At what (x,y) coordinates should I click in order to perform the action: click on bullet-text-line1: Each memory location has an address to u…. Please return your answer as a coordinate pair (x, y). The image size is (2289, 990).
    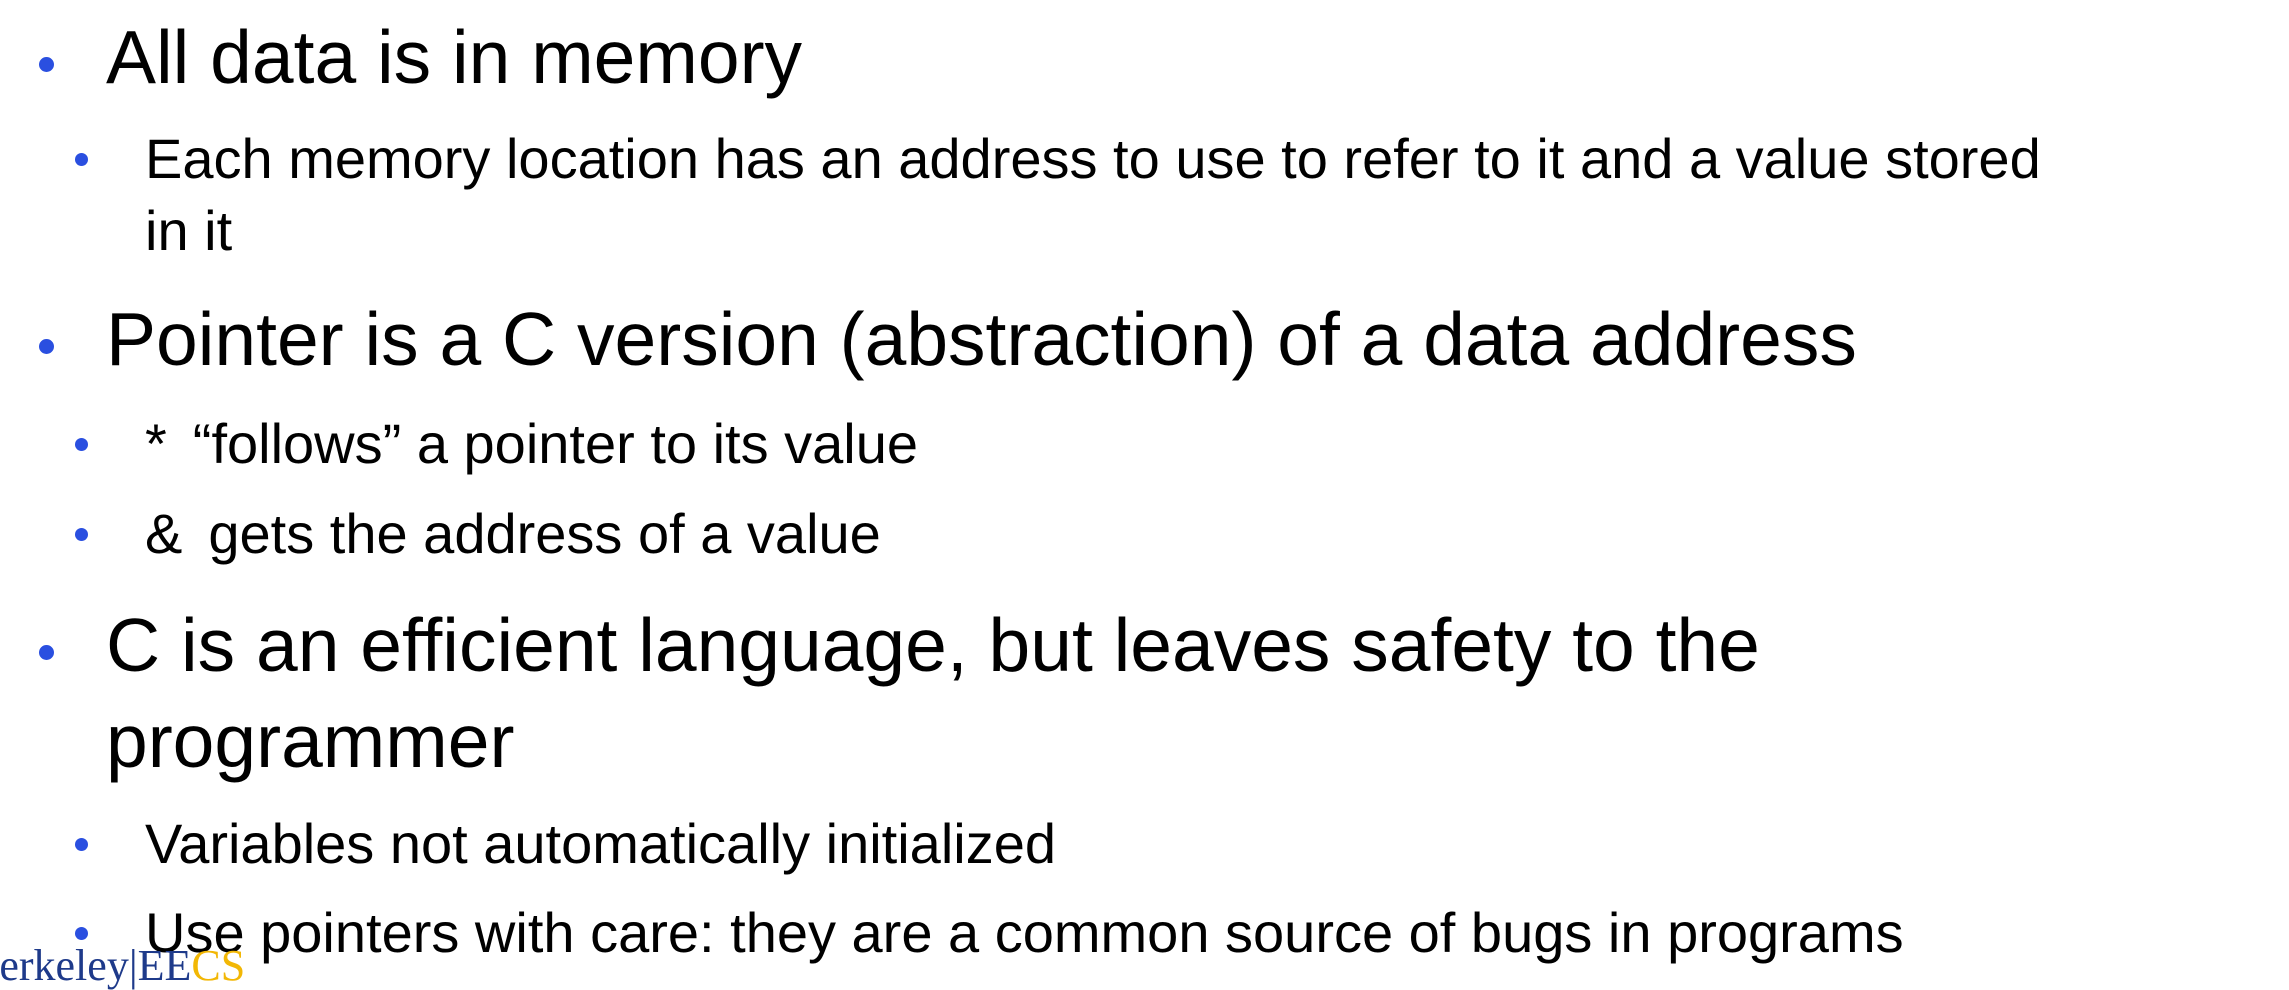
    Looking at the image, I should click on (1093, 158).